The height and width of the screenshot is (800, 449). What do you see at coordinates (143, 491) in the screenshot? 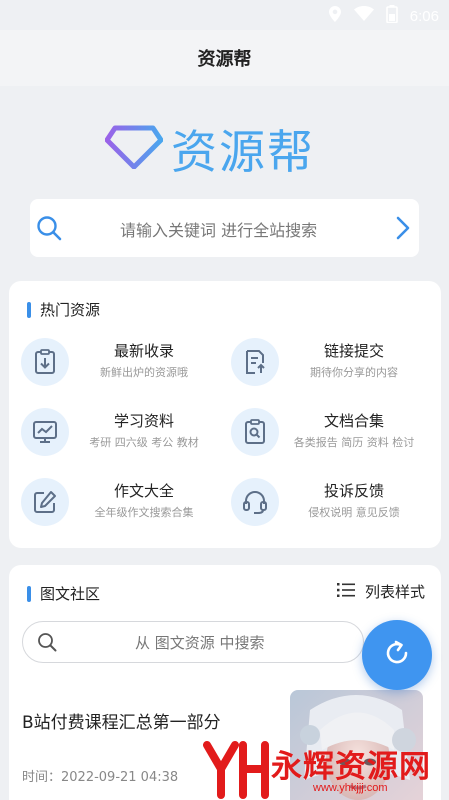
I see `resource-item-title: 作文大全` at bounding box center [143, 491].